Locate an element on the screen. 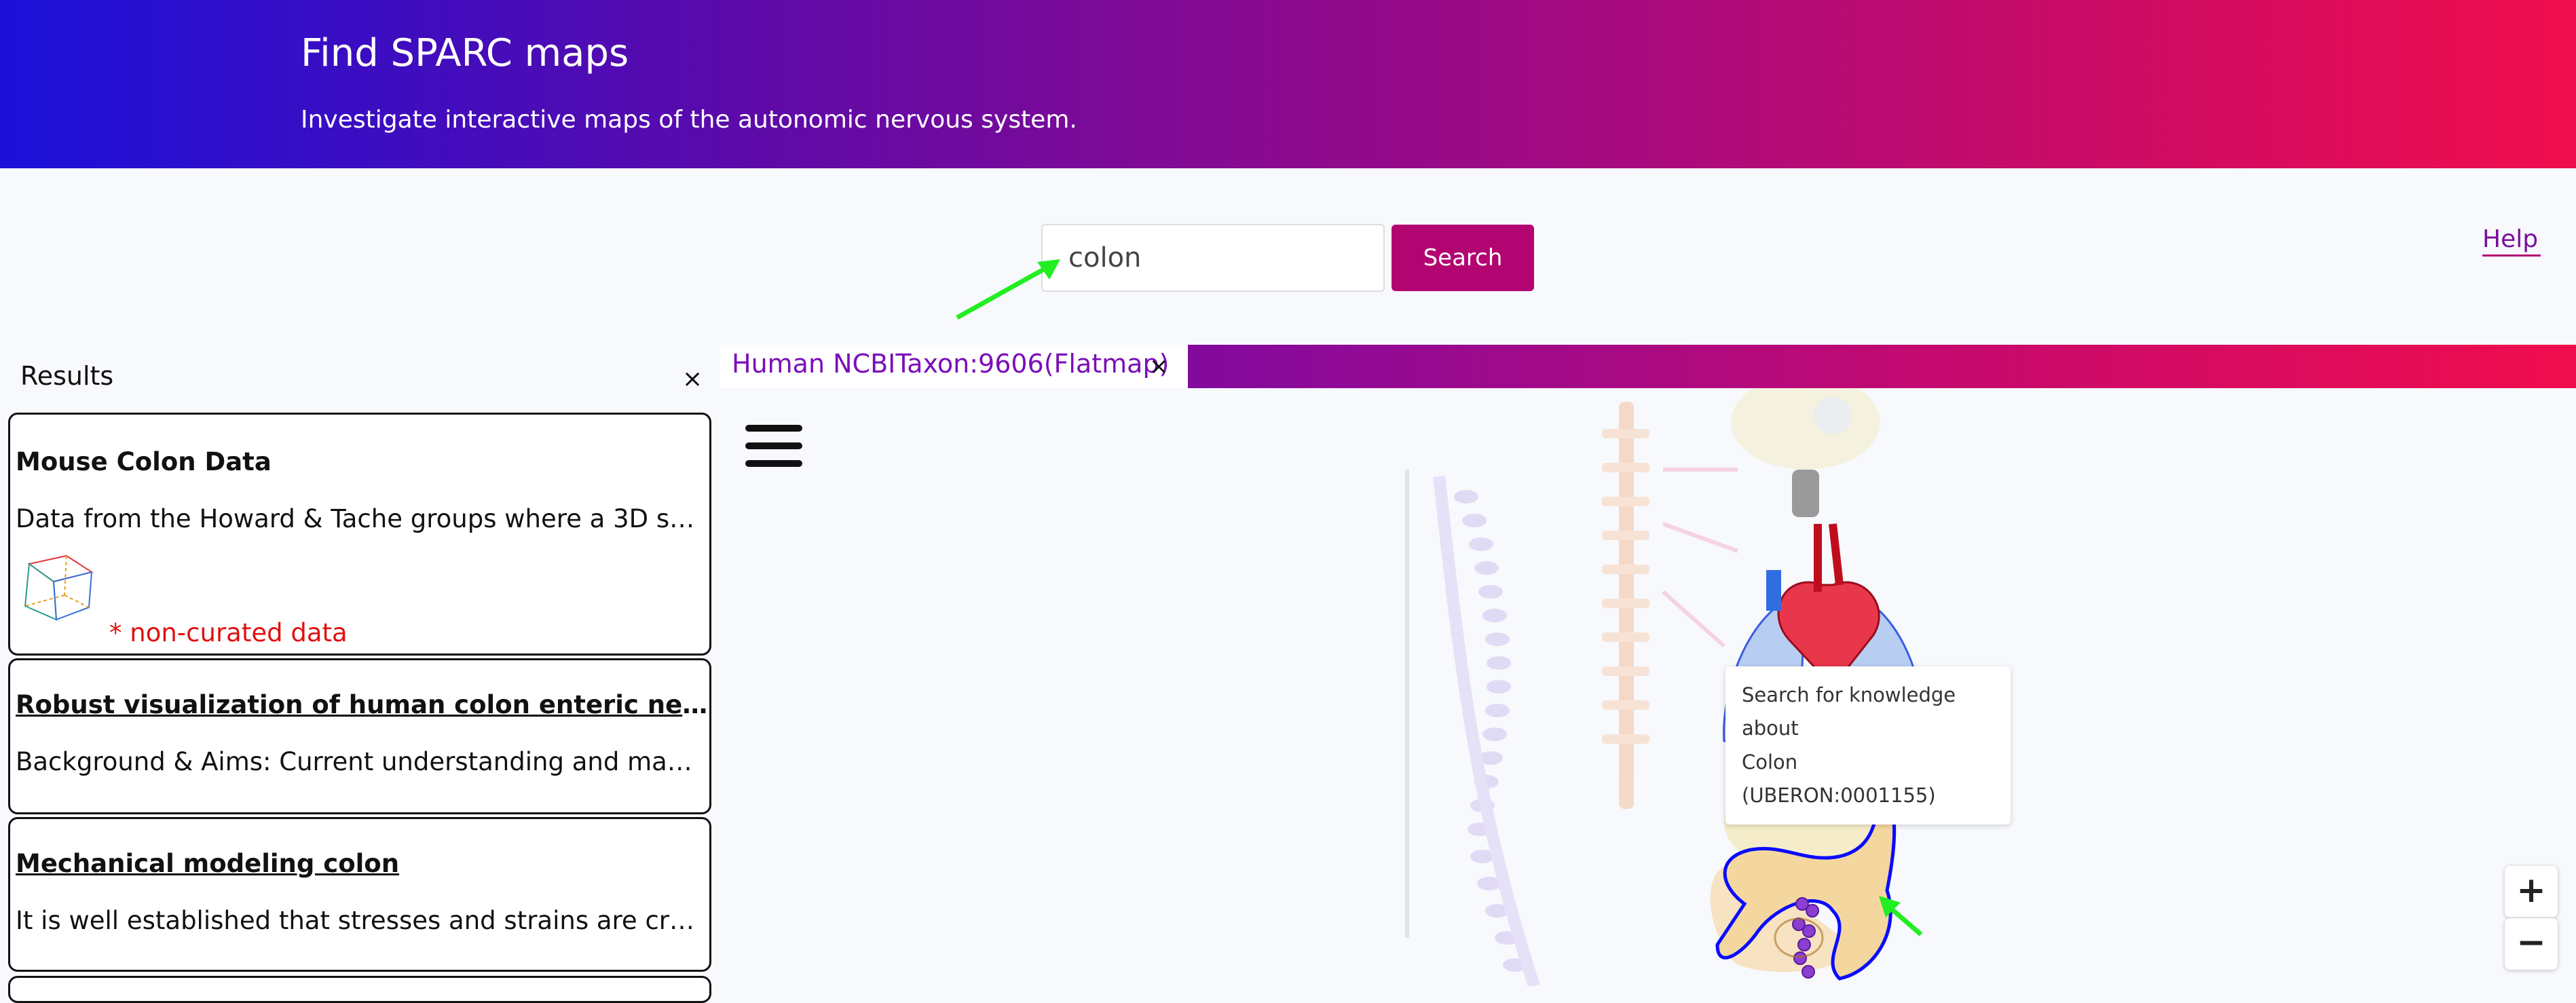 The height and width of the screenshot is (1003, 2576). search-input is located at coordinates (1213, 258).